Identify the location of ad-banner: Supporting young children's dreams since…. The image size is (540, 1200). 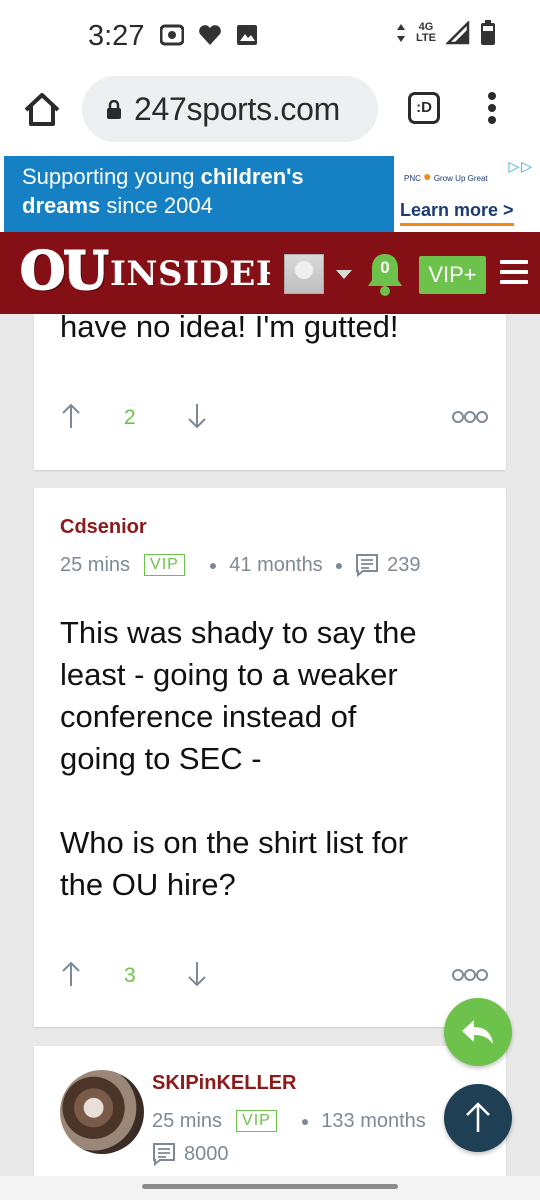
(270, 194).